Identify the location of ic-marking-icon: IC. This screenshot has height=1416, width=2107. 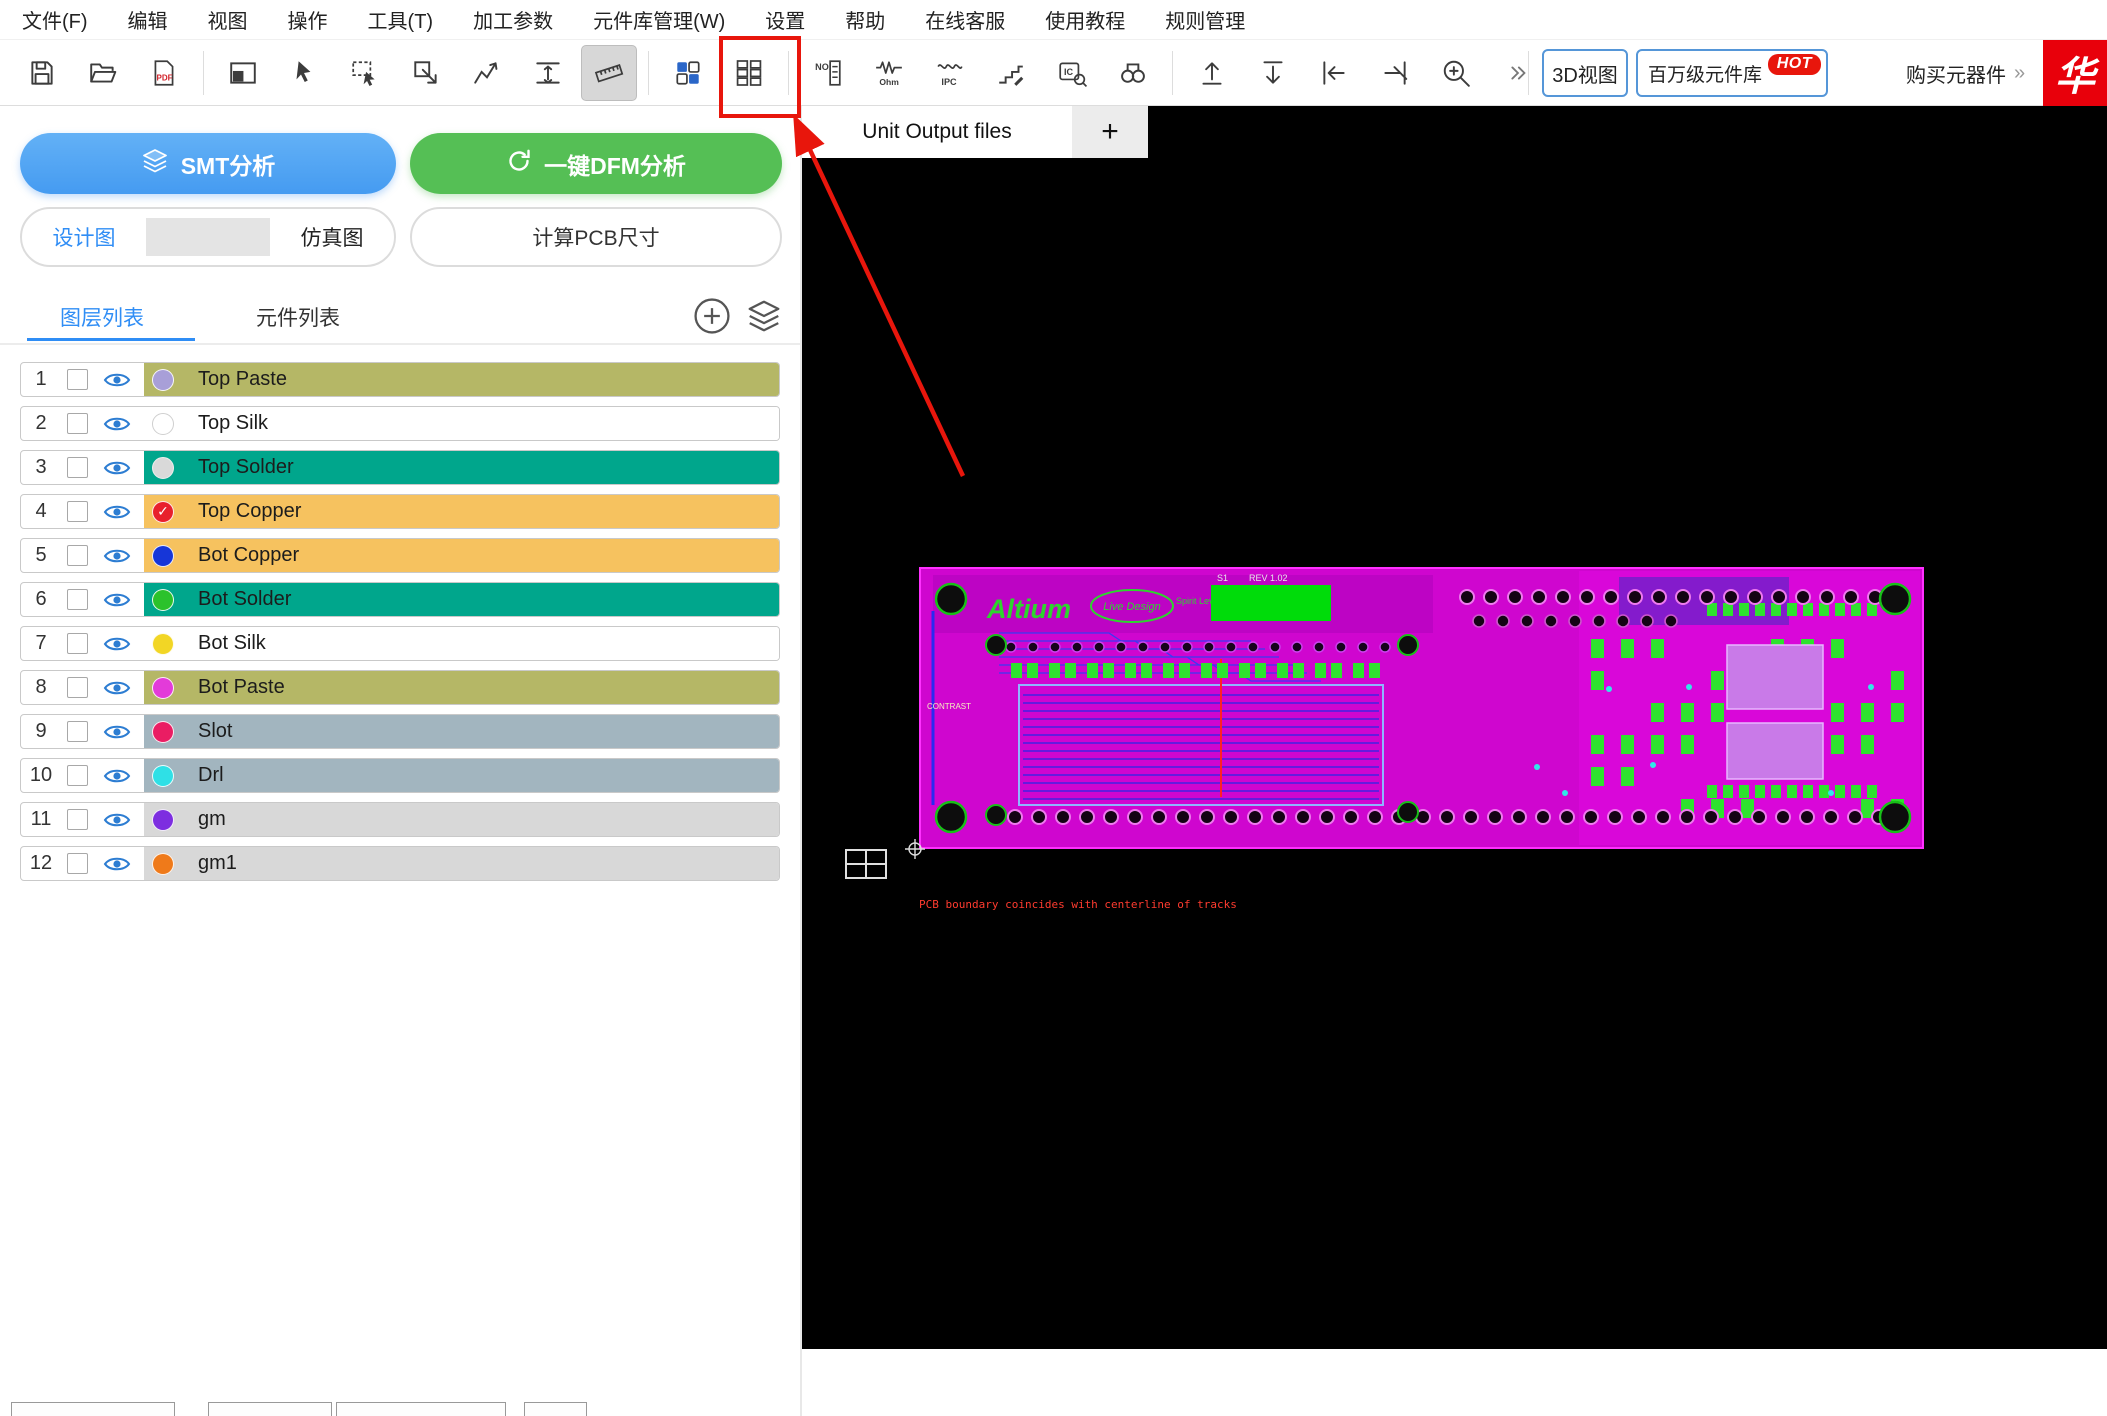
(1072, 73).